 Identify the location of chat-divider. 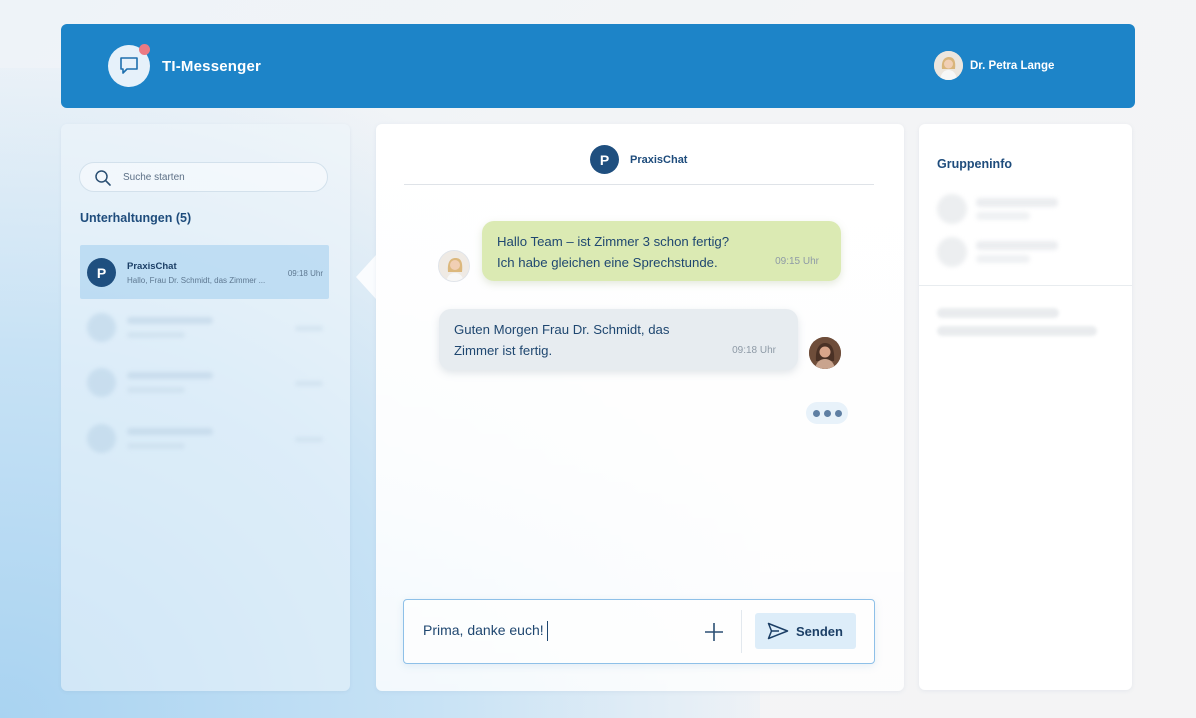
(639, 184).